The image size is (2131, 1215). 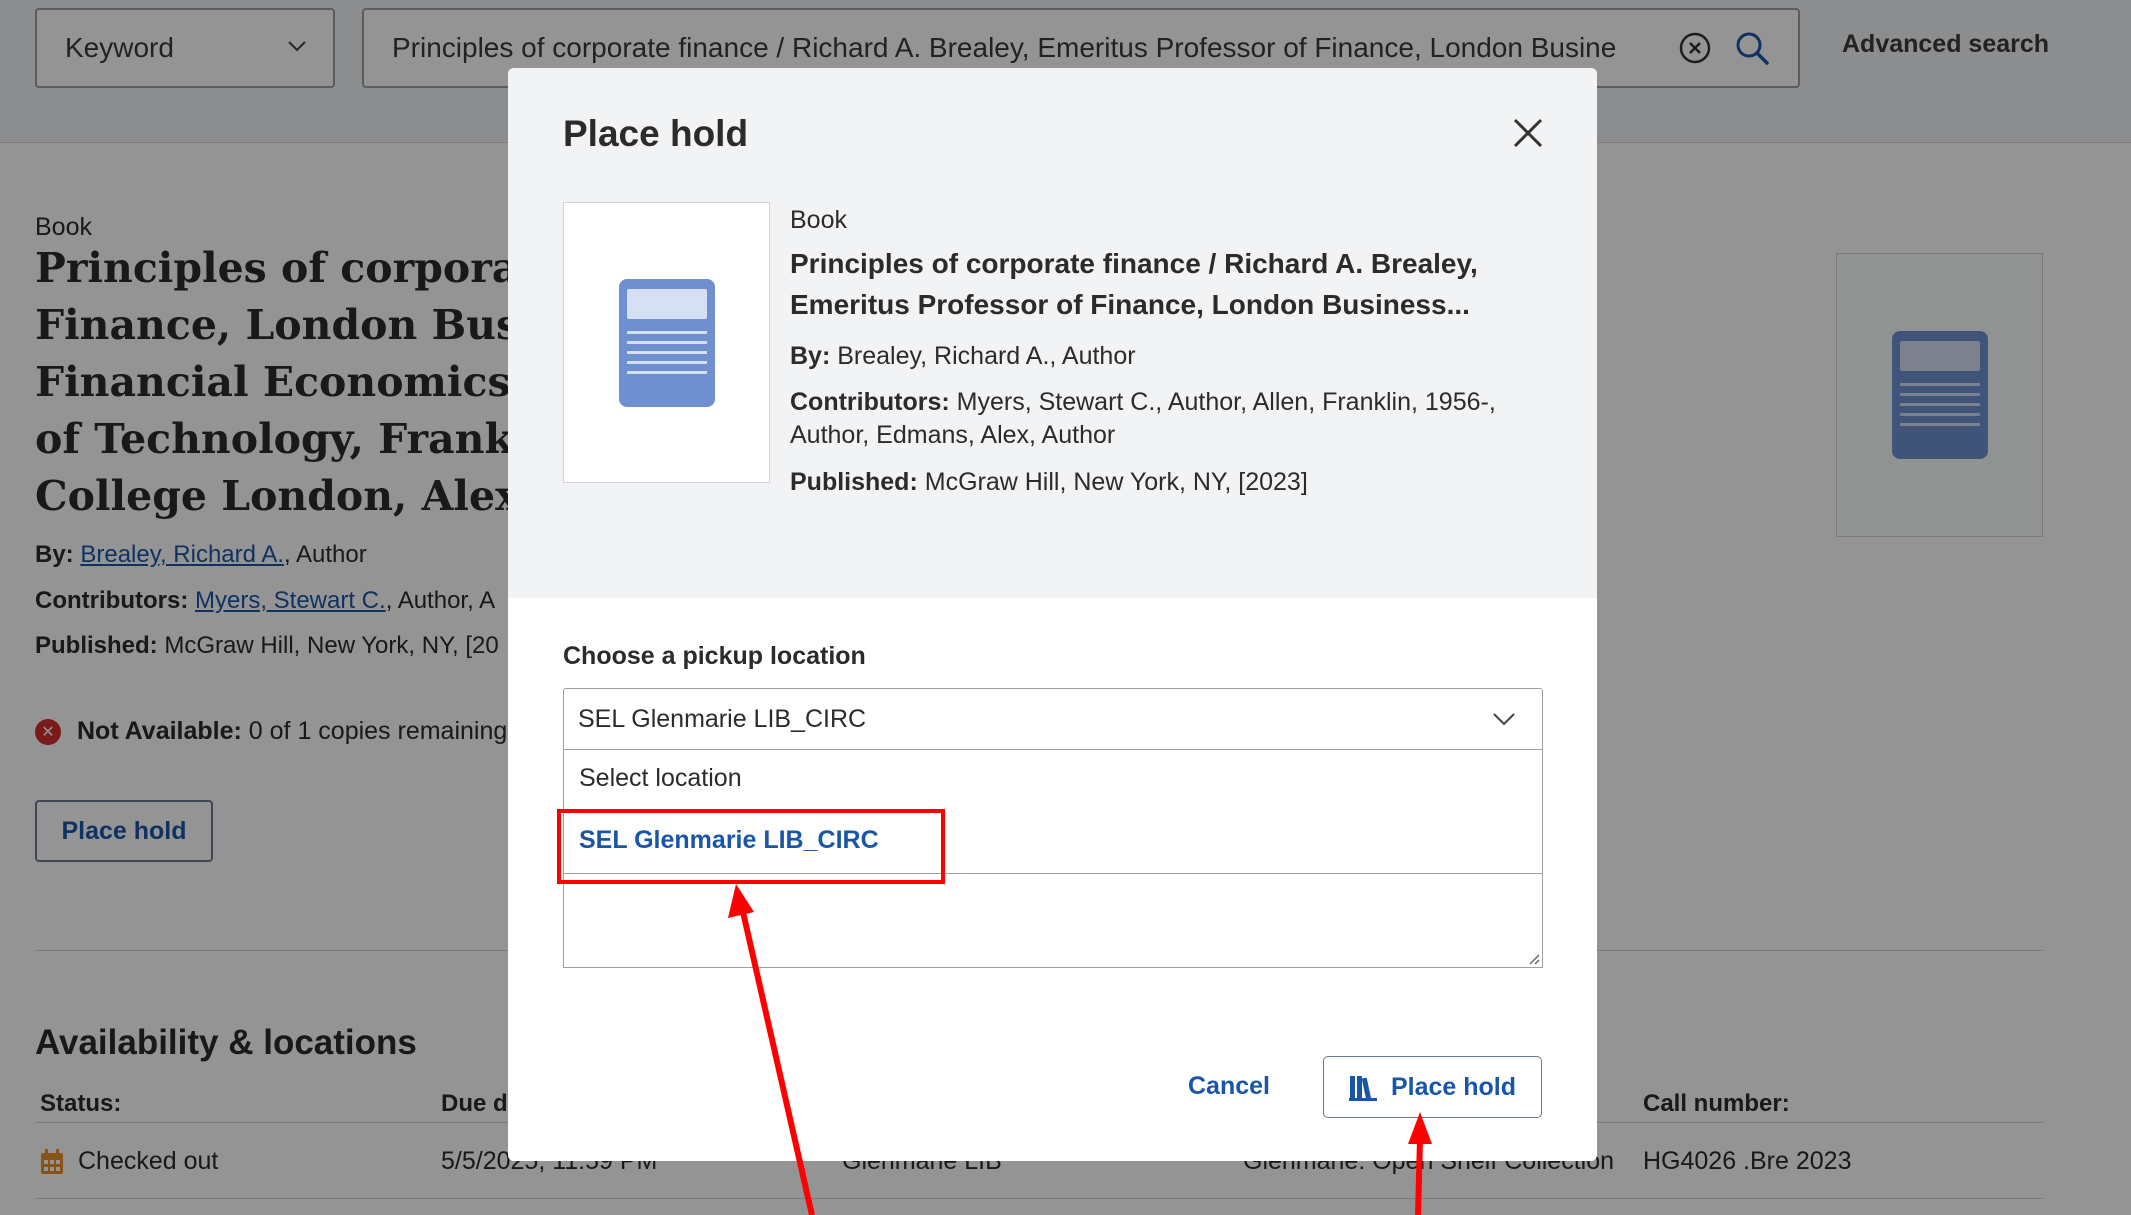 What do you see at coordinates (818, 220) in the screenshot?
I see `dialog-item-type: Book` at bounding box center [818, 220].